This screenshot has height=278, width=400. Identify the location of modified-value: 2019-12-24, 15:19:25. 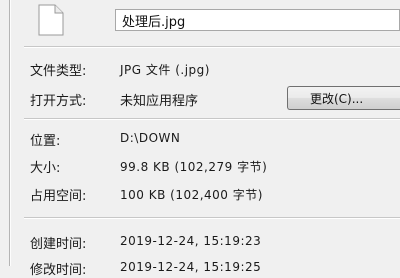
(191, 267).